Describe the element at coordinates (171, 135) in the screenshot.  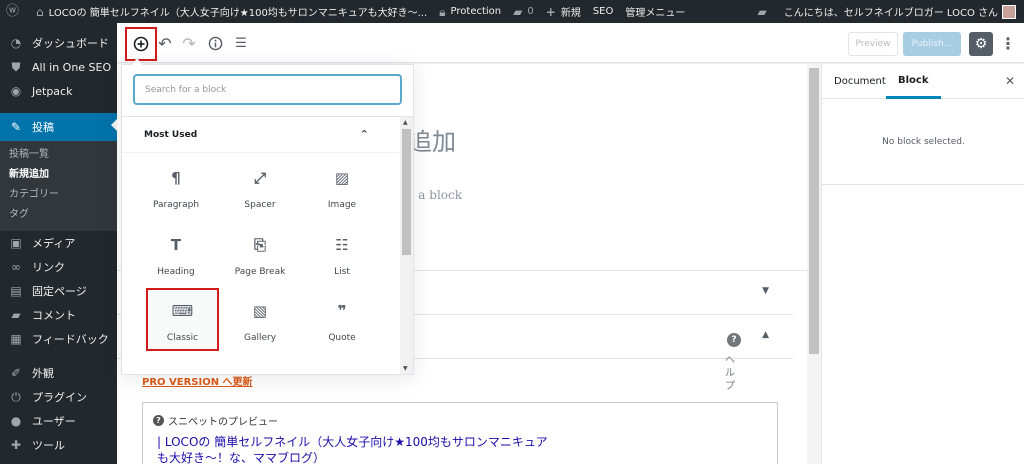
I see `panel-title-label: Most Used` at that location.